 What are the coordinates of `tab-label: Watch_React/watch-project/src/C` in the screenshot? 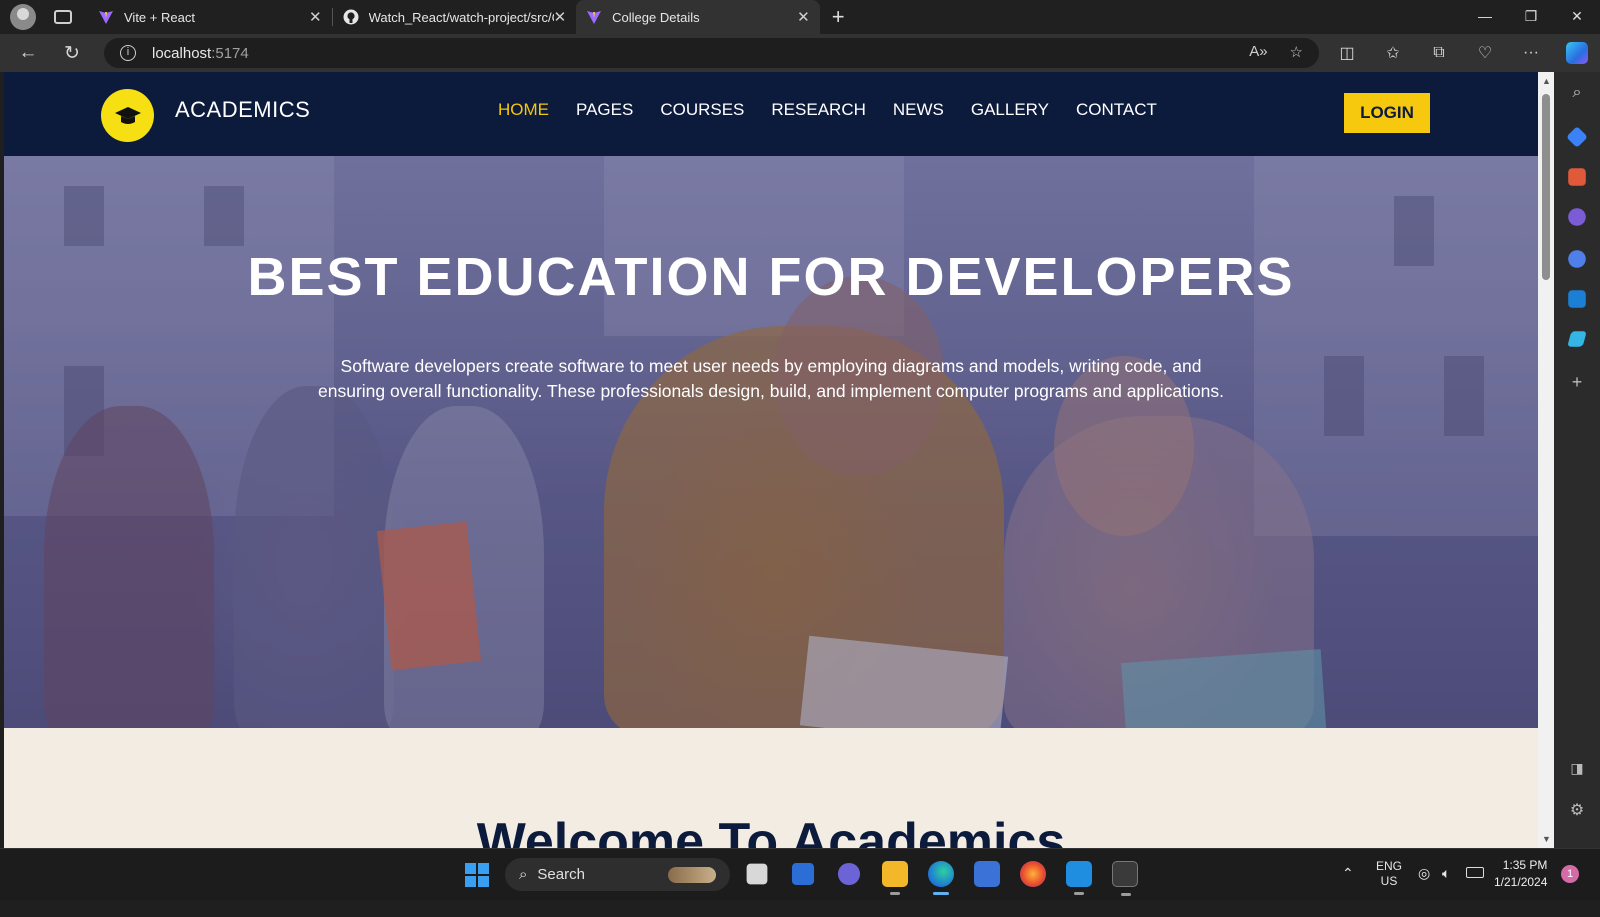 It's located at (461, 17).